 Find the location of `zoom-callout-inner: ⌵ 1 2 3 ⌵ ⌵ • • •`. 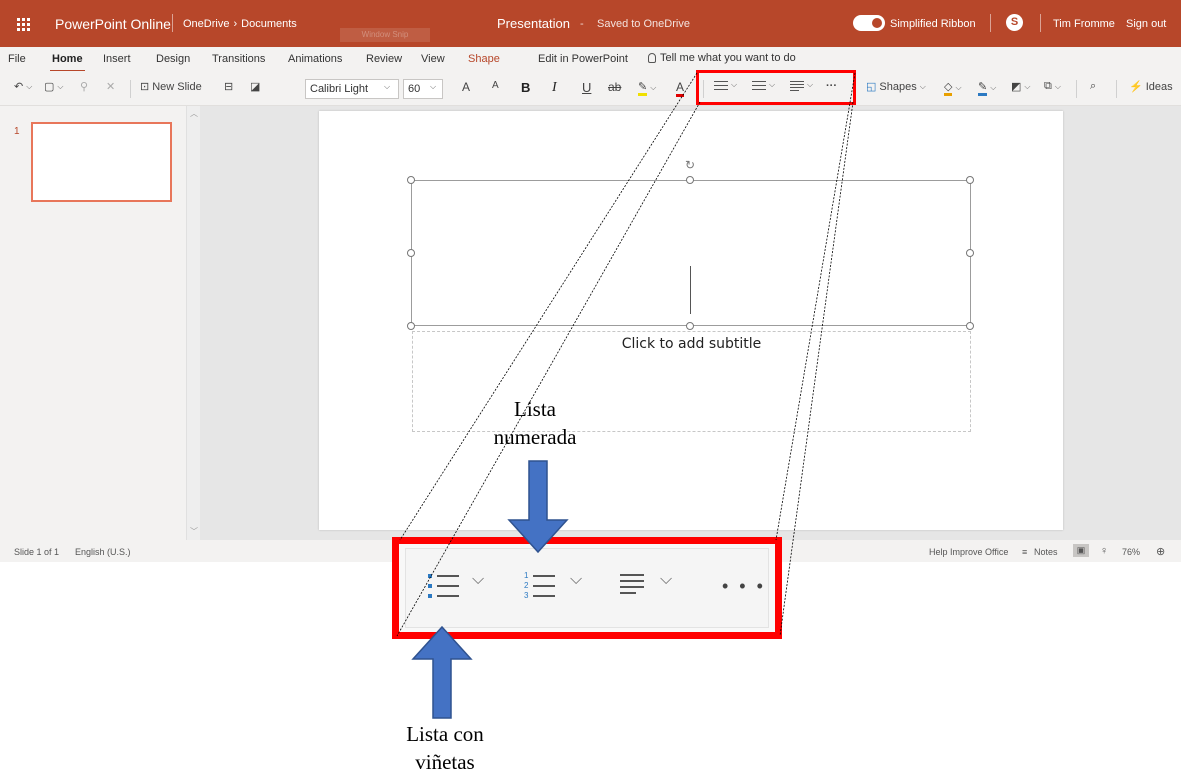

zoom-callout-inner: ⌵ 1 2 3 ⌵ ⌵ • • • is located at coordinates (587, 588).